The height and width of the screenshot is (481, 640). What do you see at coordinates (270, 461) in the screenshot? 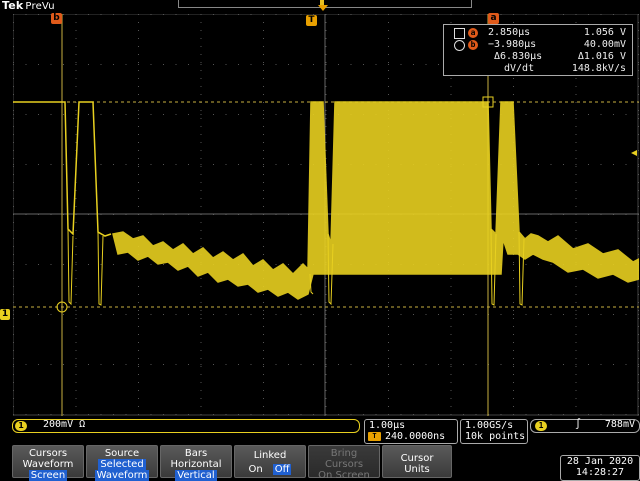
I see `cursors-linked-button: Linked On Off` at bounding box center [270, 461].